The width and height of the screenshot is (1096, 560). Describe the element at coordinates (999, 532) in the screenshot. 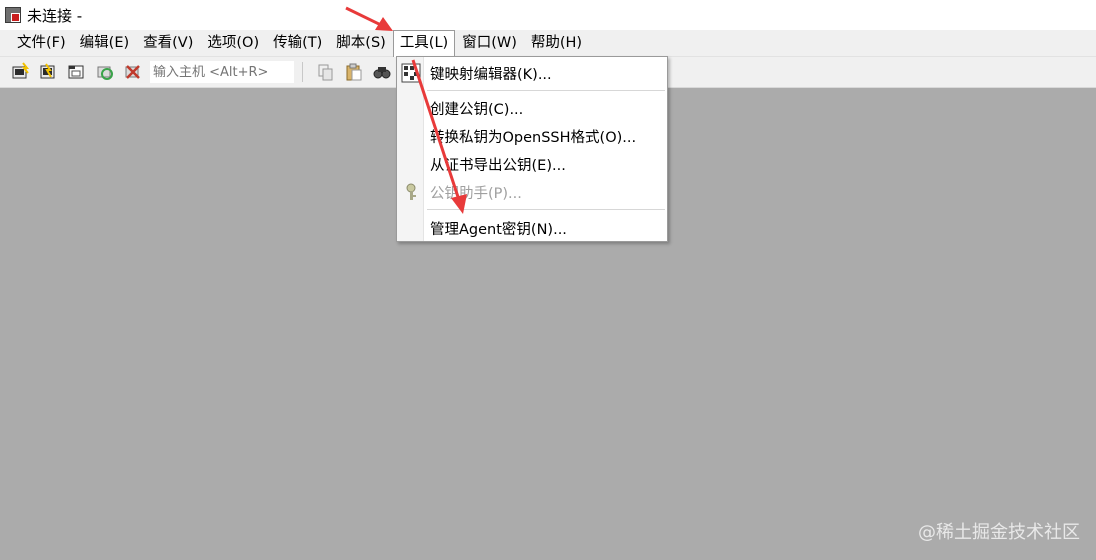

I see `watermark: @稀土掘金技术社区` at that location.